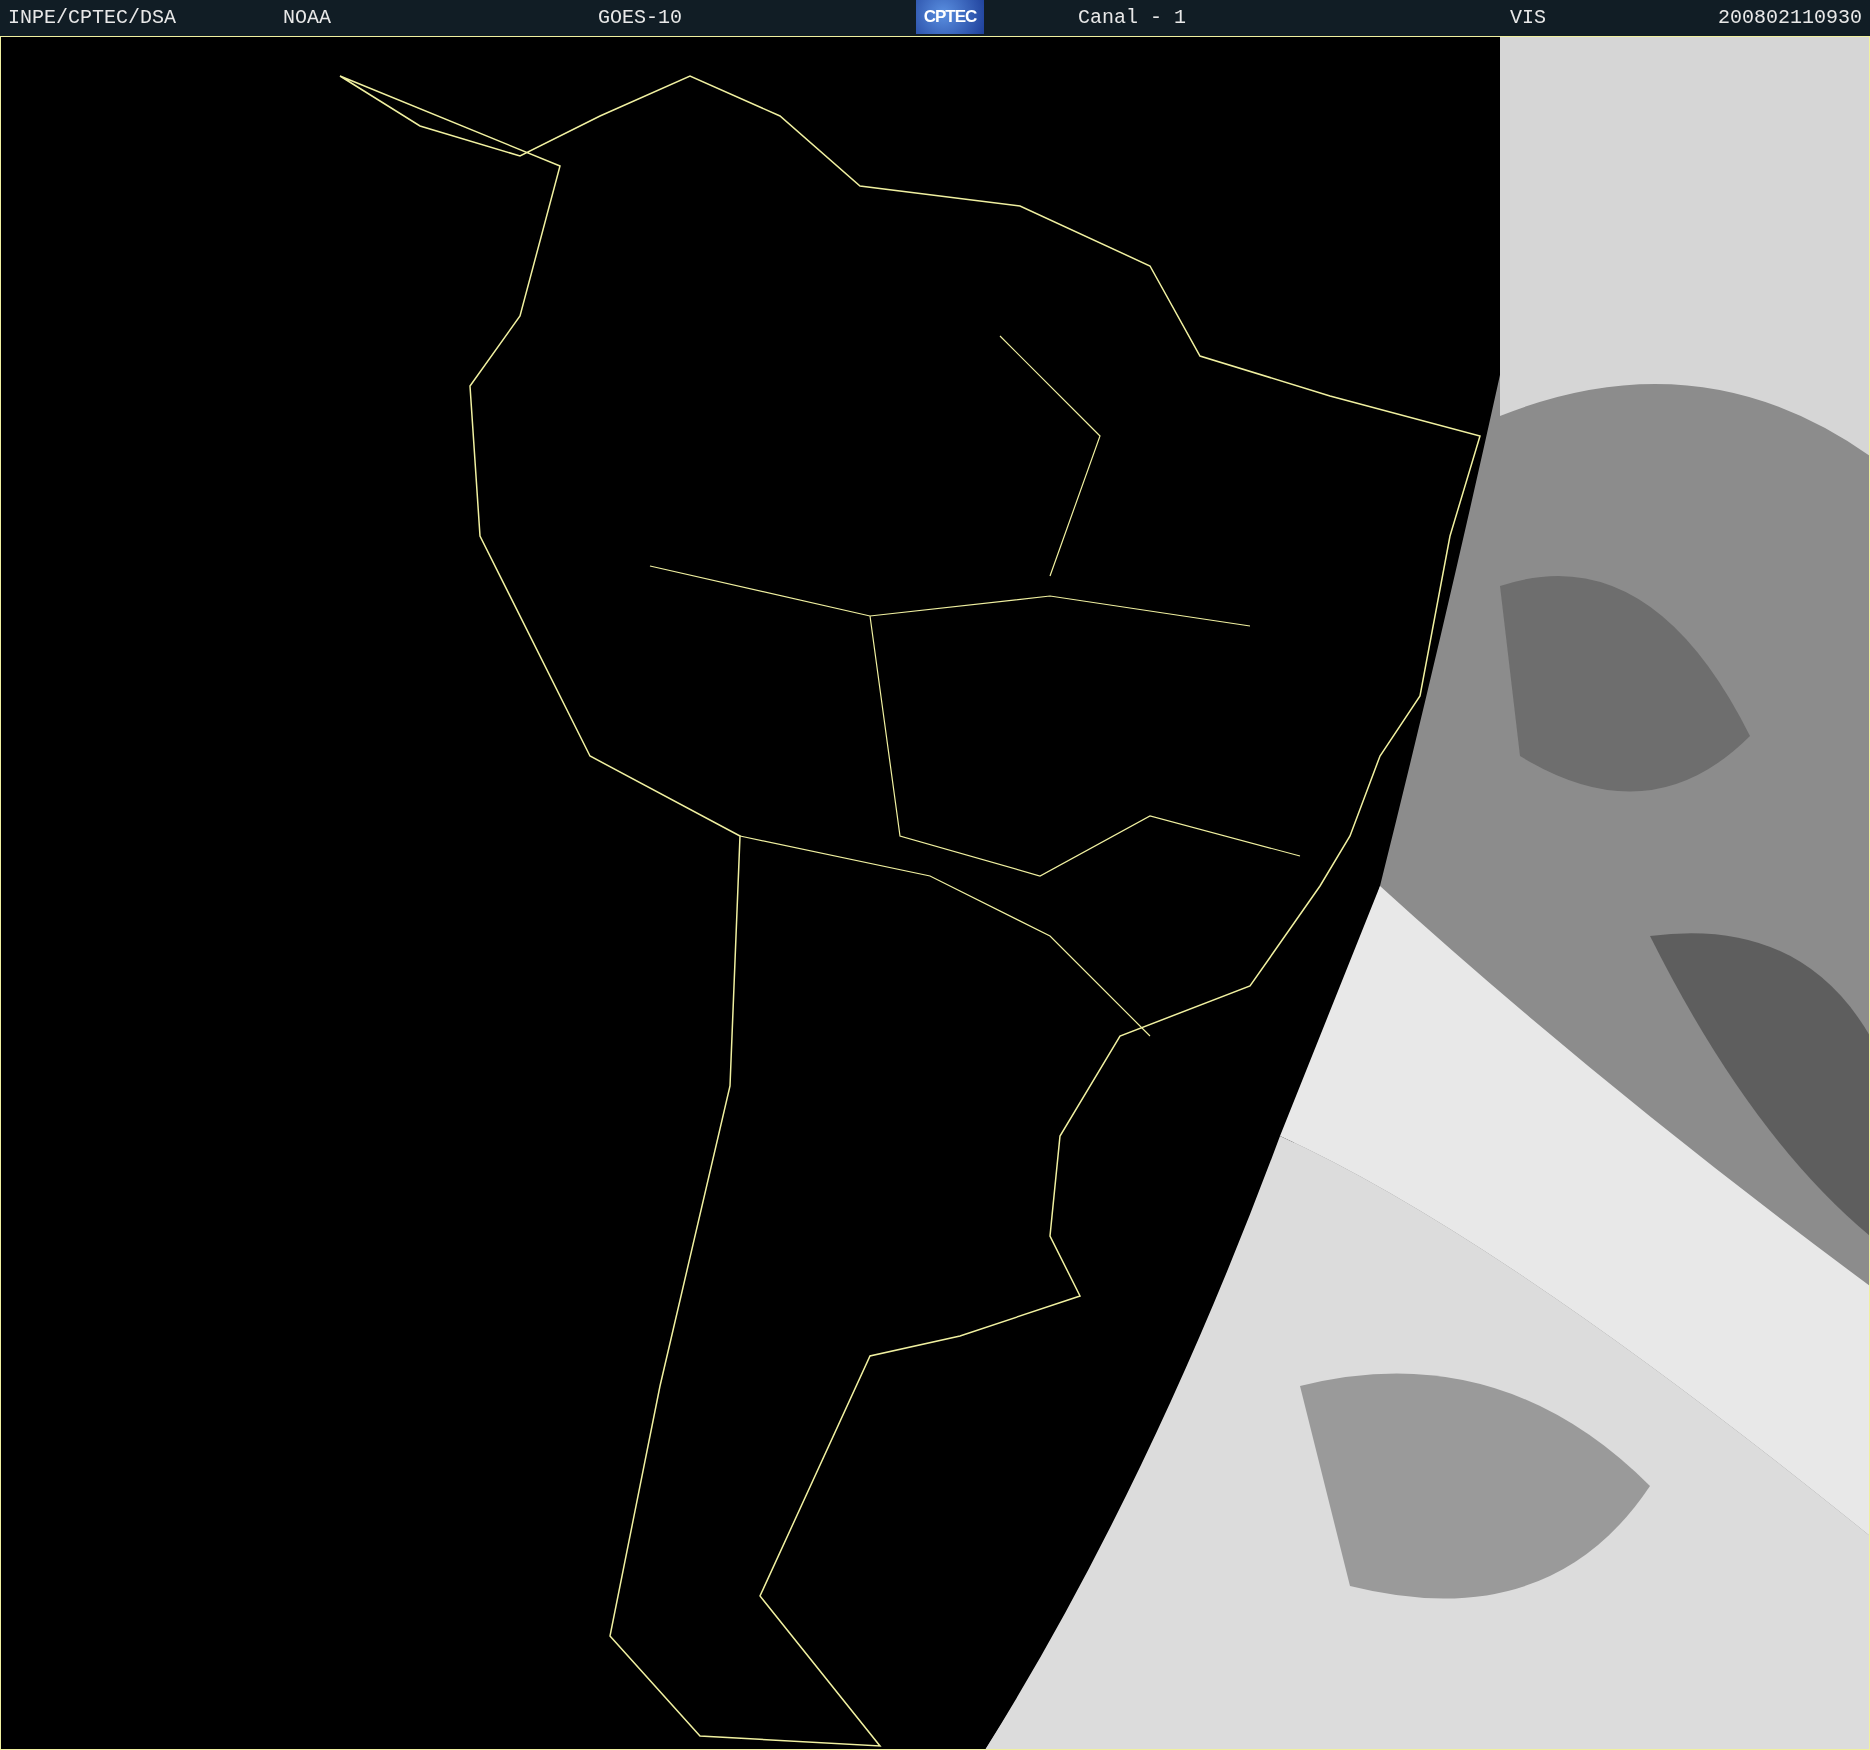  I want to click on channel-label: Canal - 1, so click(1132, 18).